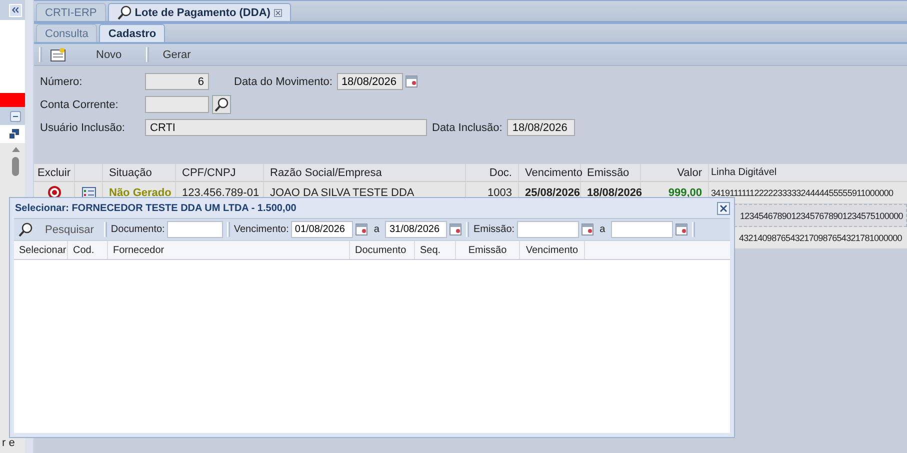  I want to click on table-cell: 25/08/2026, so click(552, 192).